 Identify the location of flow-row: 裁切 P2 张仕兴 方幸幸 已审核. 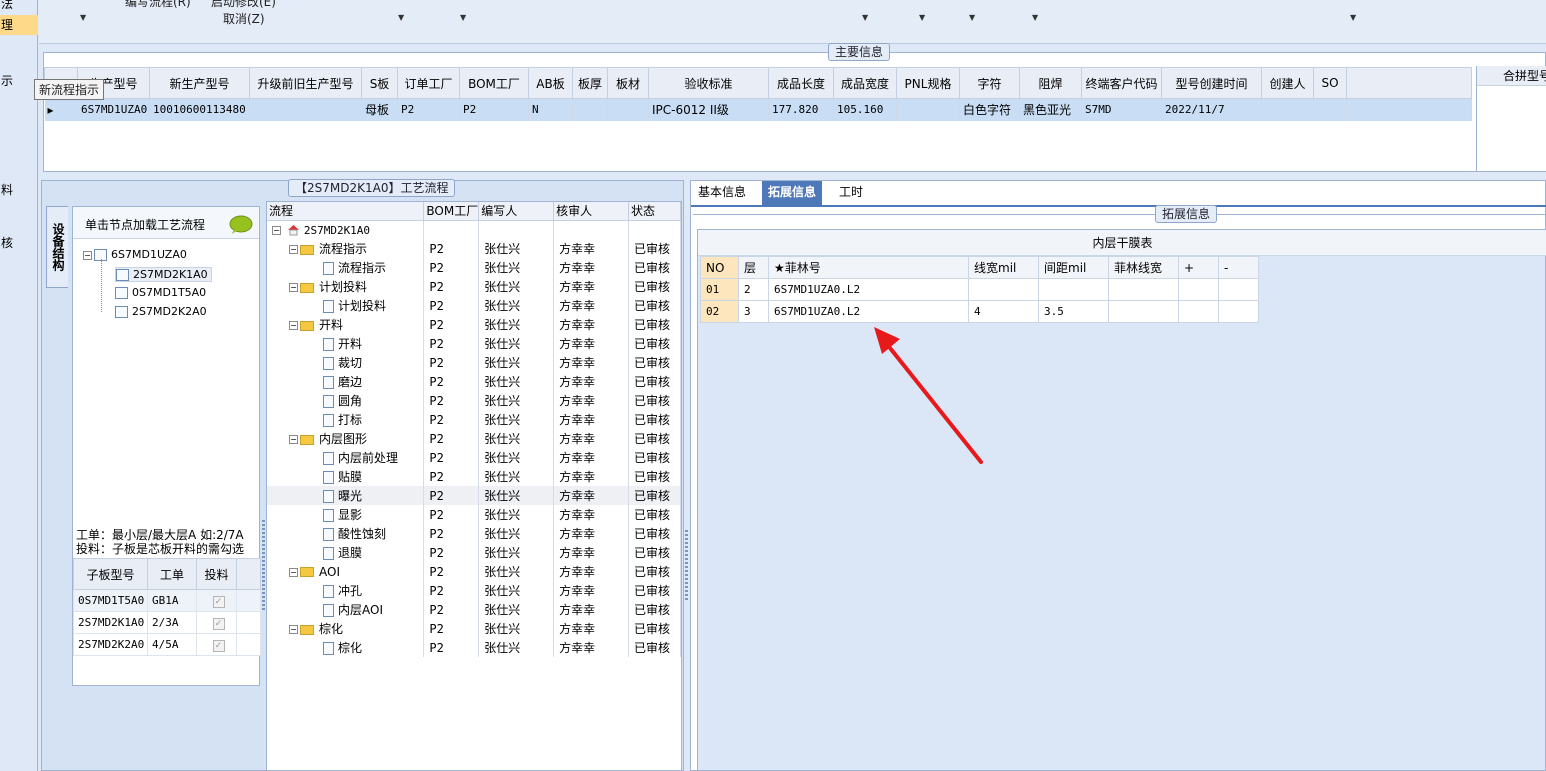
(474, 362).